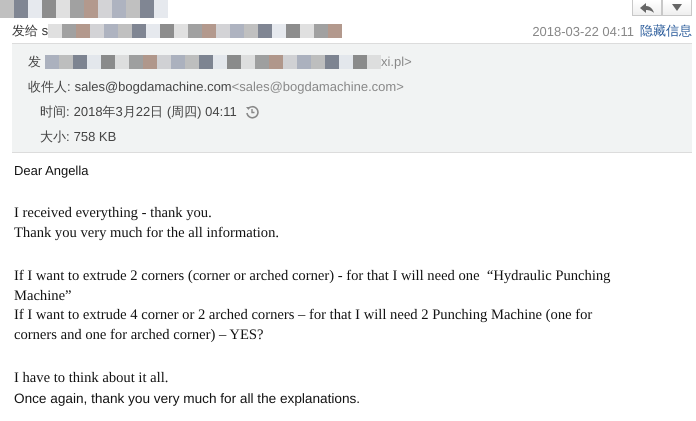  Describe the element at coordinates (312, 276) in the screenshot. I see `message-line: If I want to extrude 2 corners (corner or arched corner) - for that I will need one “Hydraulic Punching` at that location.